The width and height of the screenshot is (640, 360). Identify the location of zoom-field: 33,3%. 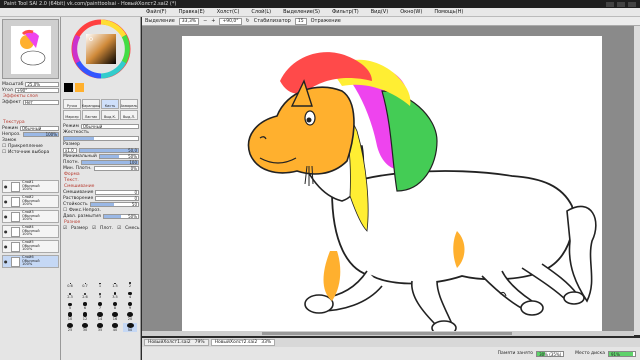
(189, 21).